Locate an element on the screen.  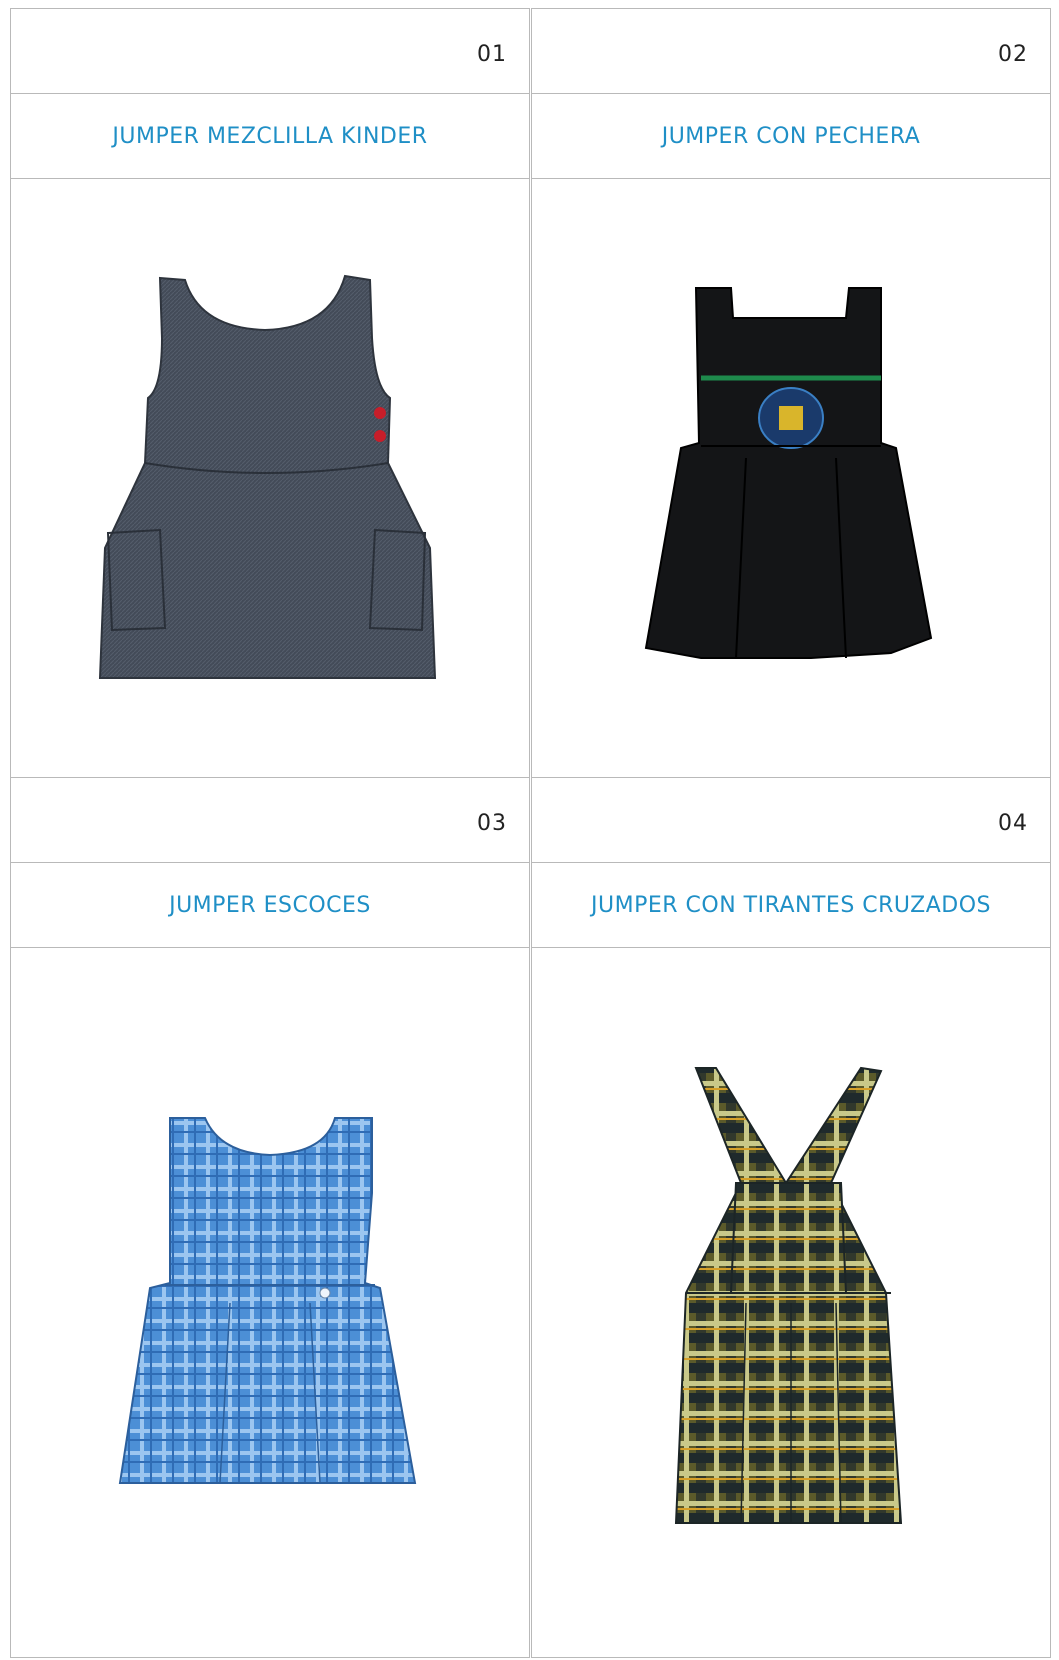
plaid-crossed-strap-jumper-icon is located at coordinates (788, 1295).